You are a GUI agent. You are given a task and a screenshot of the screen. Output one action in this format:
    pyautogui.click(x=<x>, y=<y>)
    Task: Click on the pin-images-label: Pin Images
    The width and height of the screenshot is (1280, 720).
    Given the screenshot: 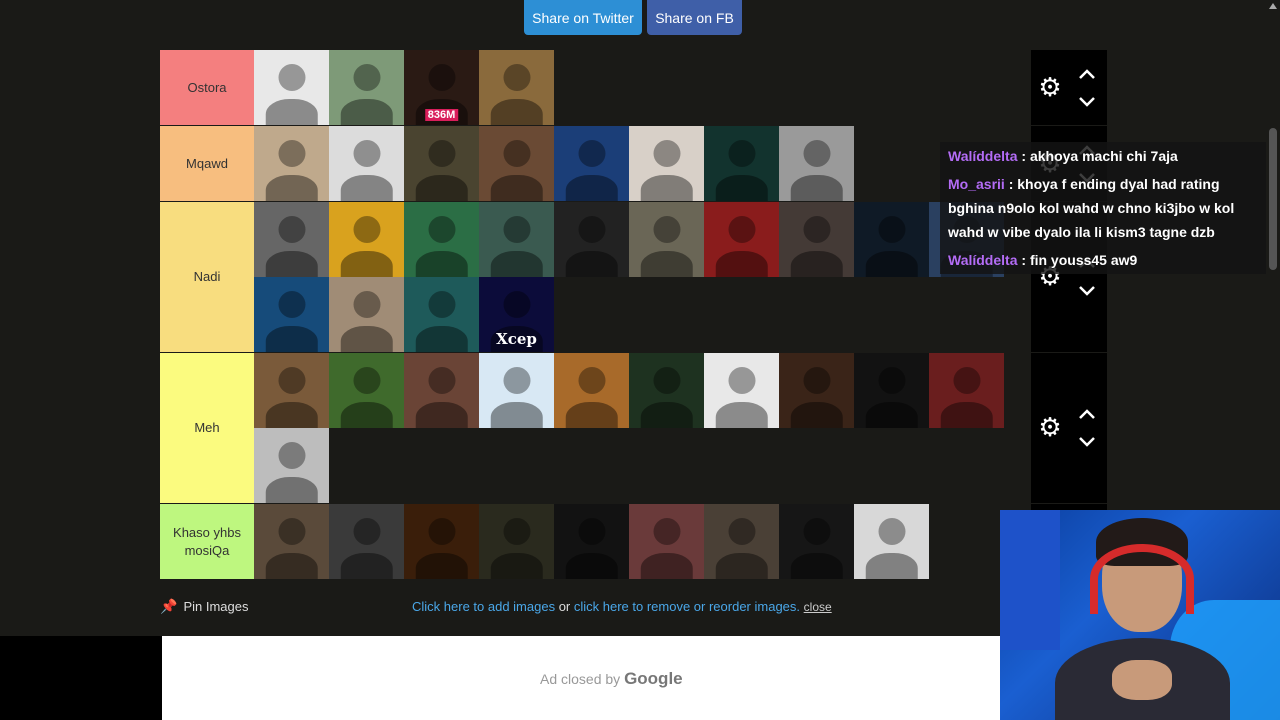 What is the action you would take?
    pyautogui.click(x=216, y=606)
    